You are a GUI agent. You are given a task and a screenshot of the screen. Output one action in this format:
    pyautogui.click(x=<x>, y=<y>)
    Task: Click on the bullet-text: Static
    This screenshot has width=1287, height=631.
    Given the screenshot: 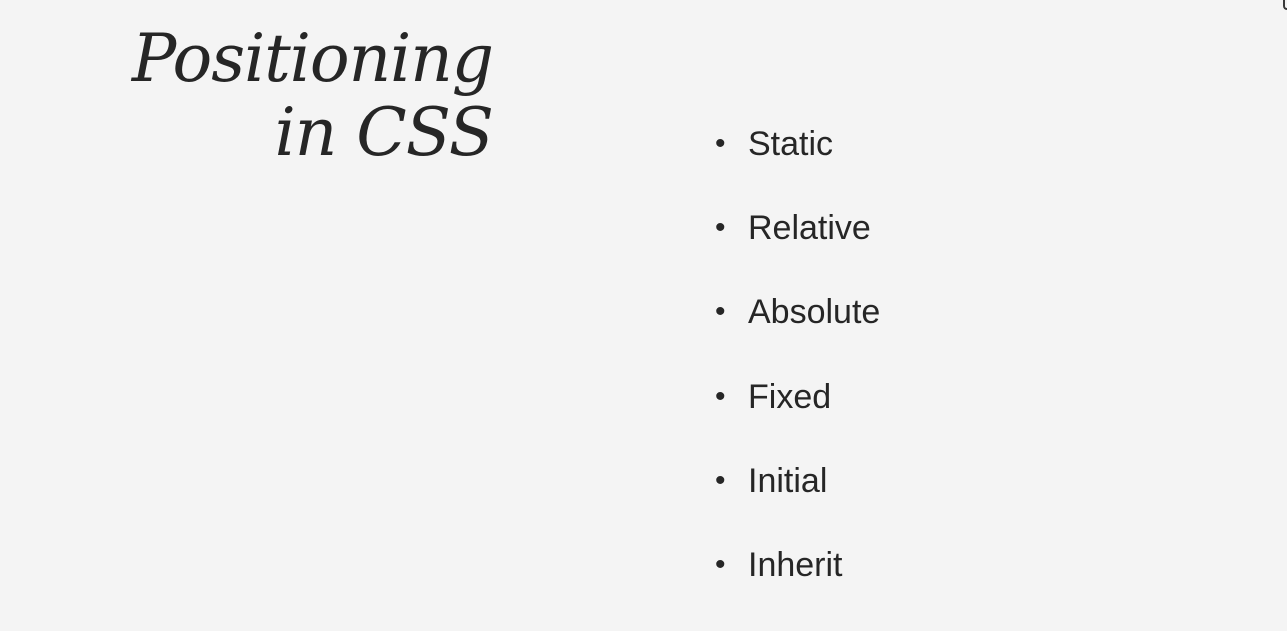 What is the action you would take?
    pyautogui.click(x=791, y=144)
    